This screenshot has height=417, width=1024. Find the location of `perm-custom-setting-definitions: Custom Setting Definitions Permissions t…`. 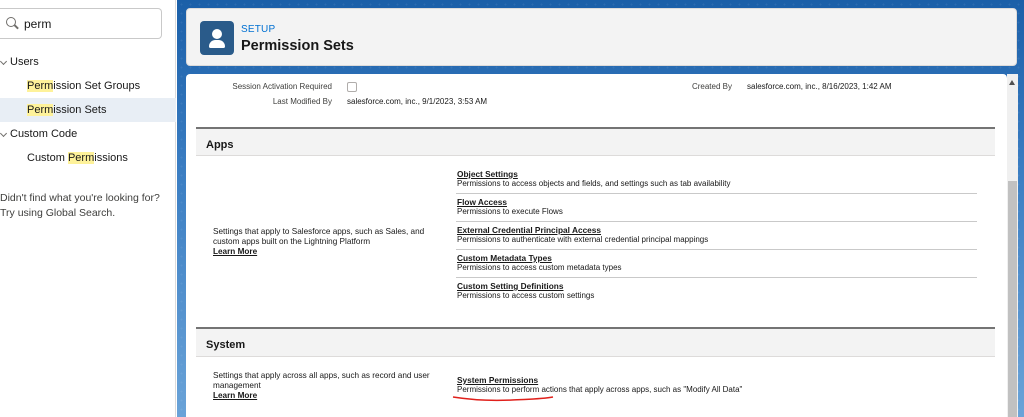

perm-custom-setting-definitions: Custom Setting Definitions Permissions t… is located at coordinates (717, 291).